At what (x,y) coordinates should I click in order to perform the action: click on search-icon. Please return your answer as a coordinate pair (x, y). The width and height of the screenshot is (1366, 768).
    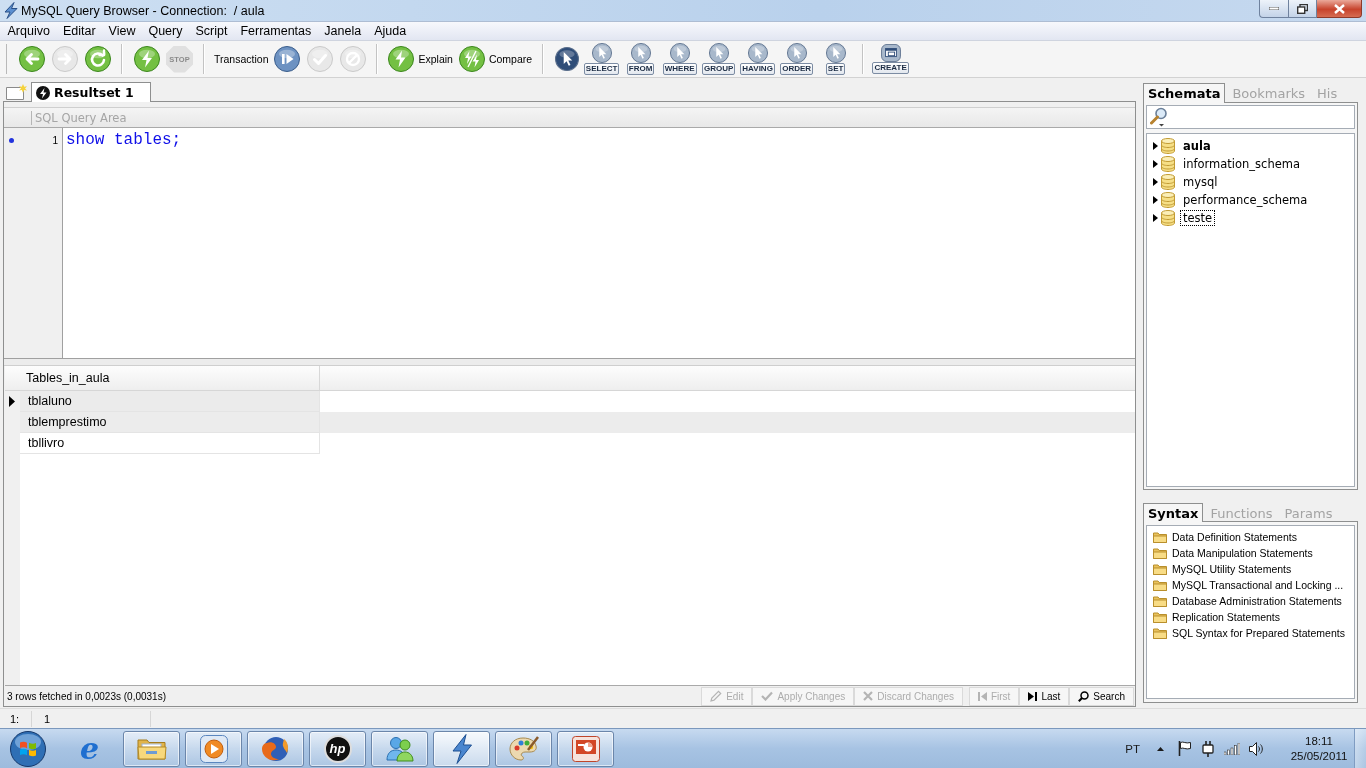
    Looking at the image, I should click on (1159, 117).